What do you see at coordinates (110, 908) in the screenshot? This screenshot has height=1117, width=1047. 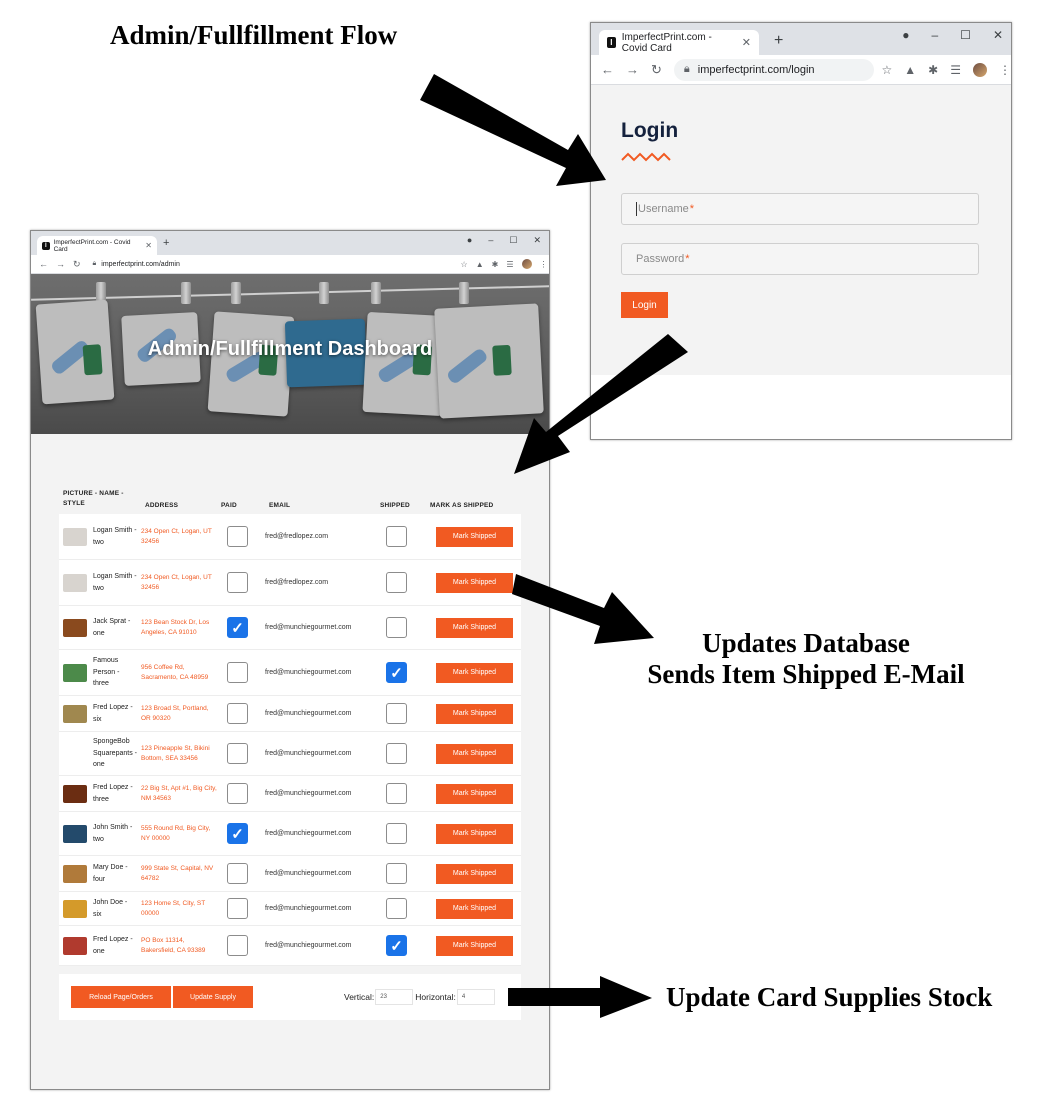 I see `customer-name-style: John Doe - six` at bounding box center [110, 908].